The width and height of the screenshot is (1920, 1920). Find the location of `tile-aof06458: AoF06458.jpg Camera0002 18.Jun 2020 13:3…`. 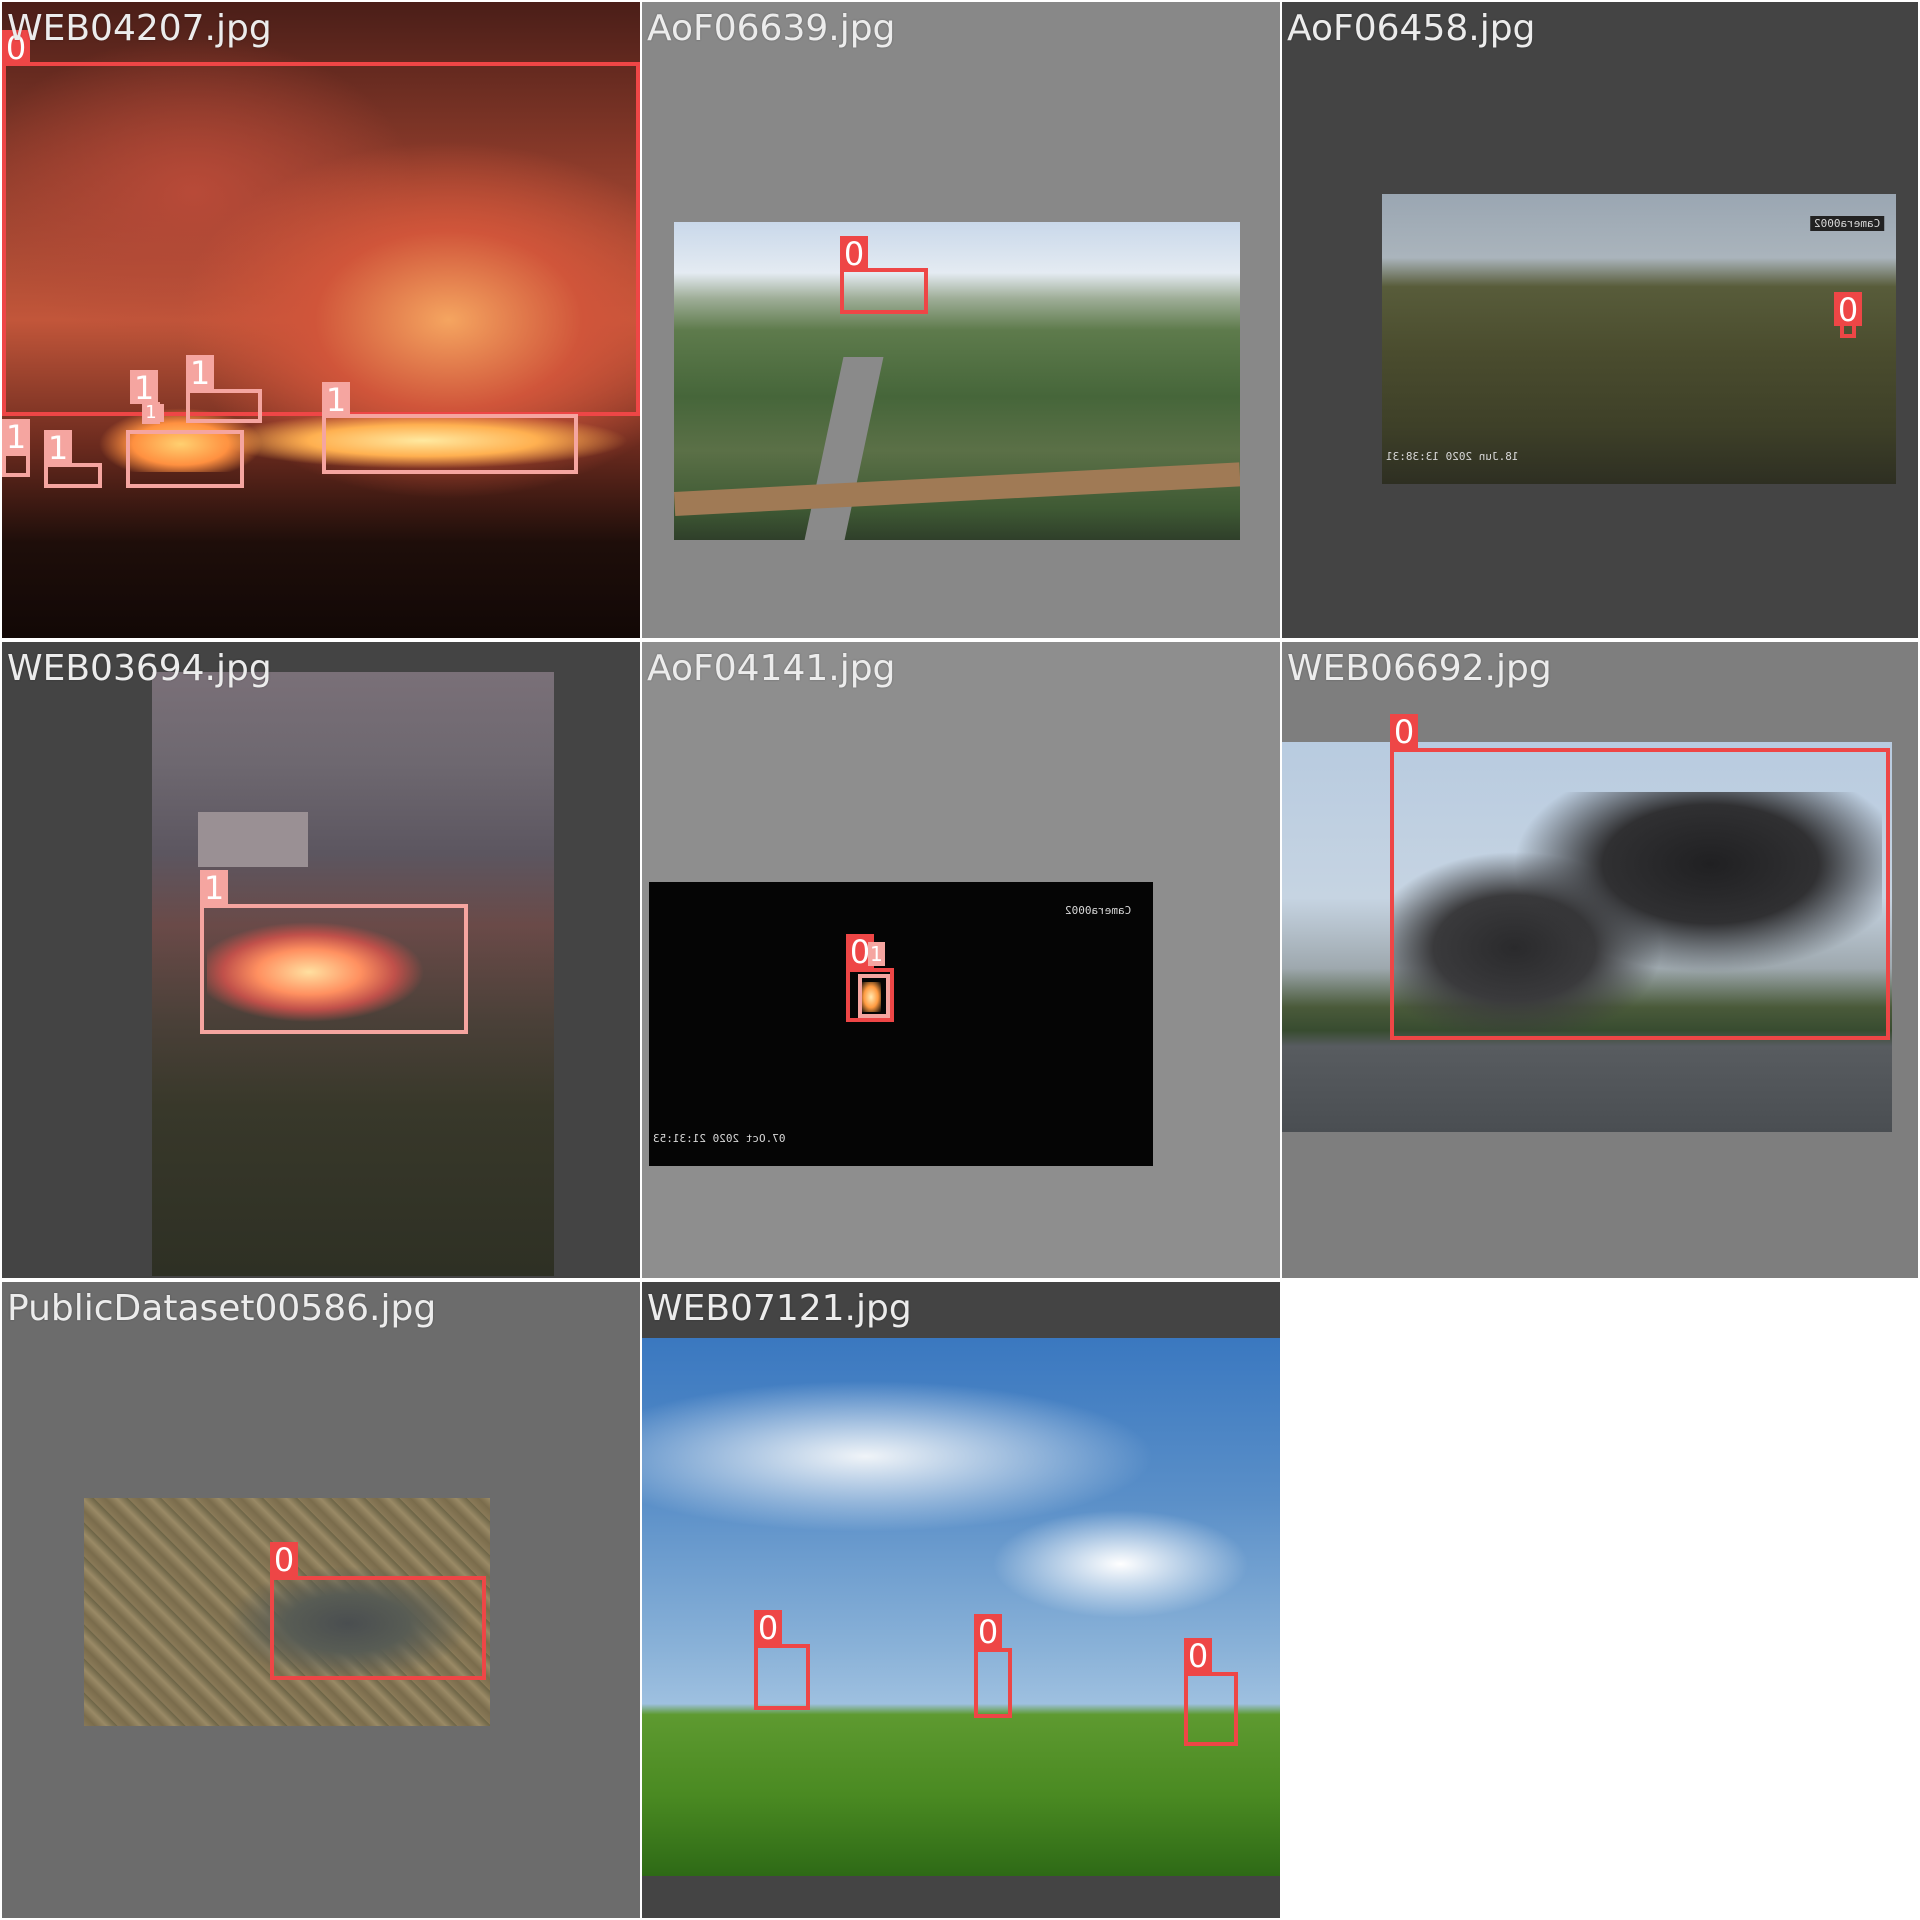

tile-aof06458: AoF06458.jpg Camera0002 18.Jun 2020 13:3… is located at coordinates (1600, 320).